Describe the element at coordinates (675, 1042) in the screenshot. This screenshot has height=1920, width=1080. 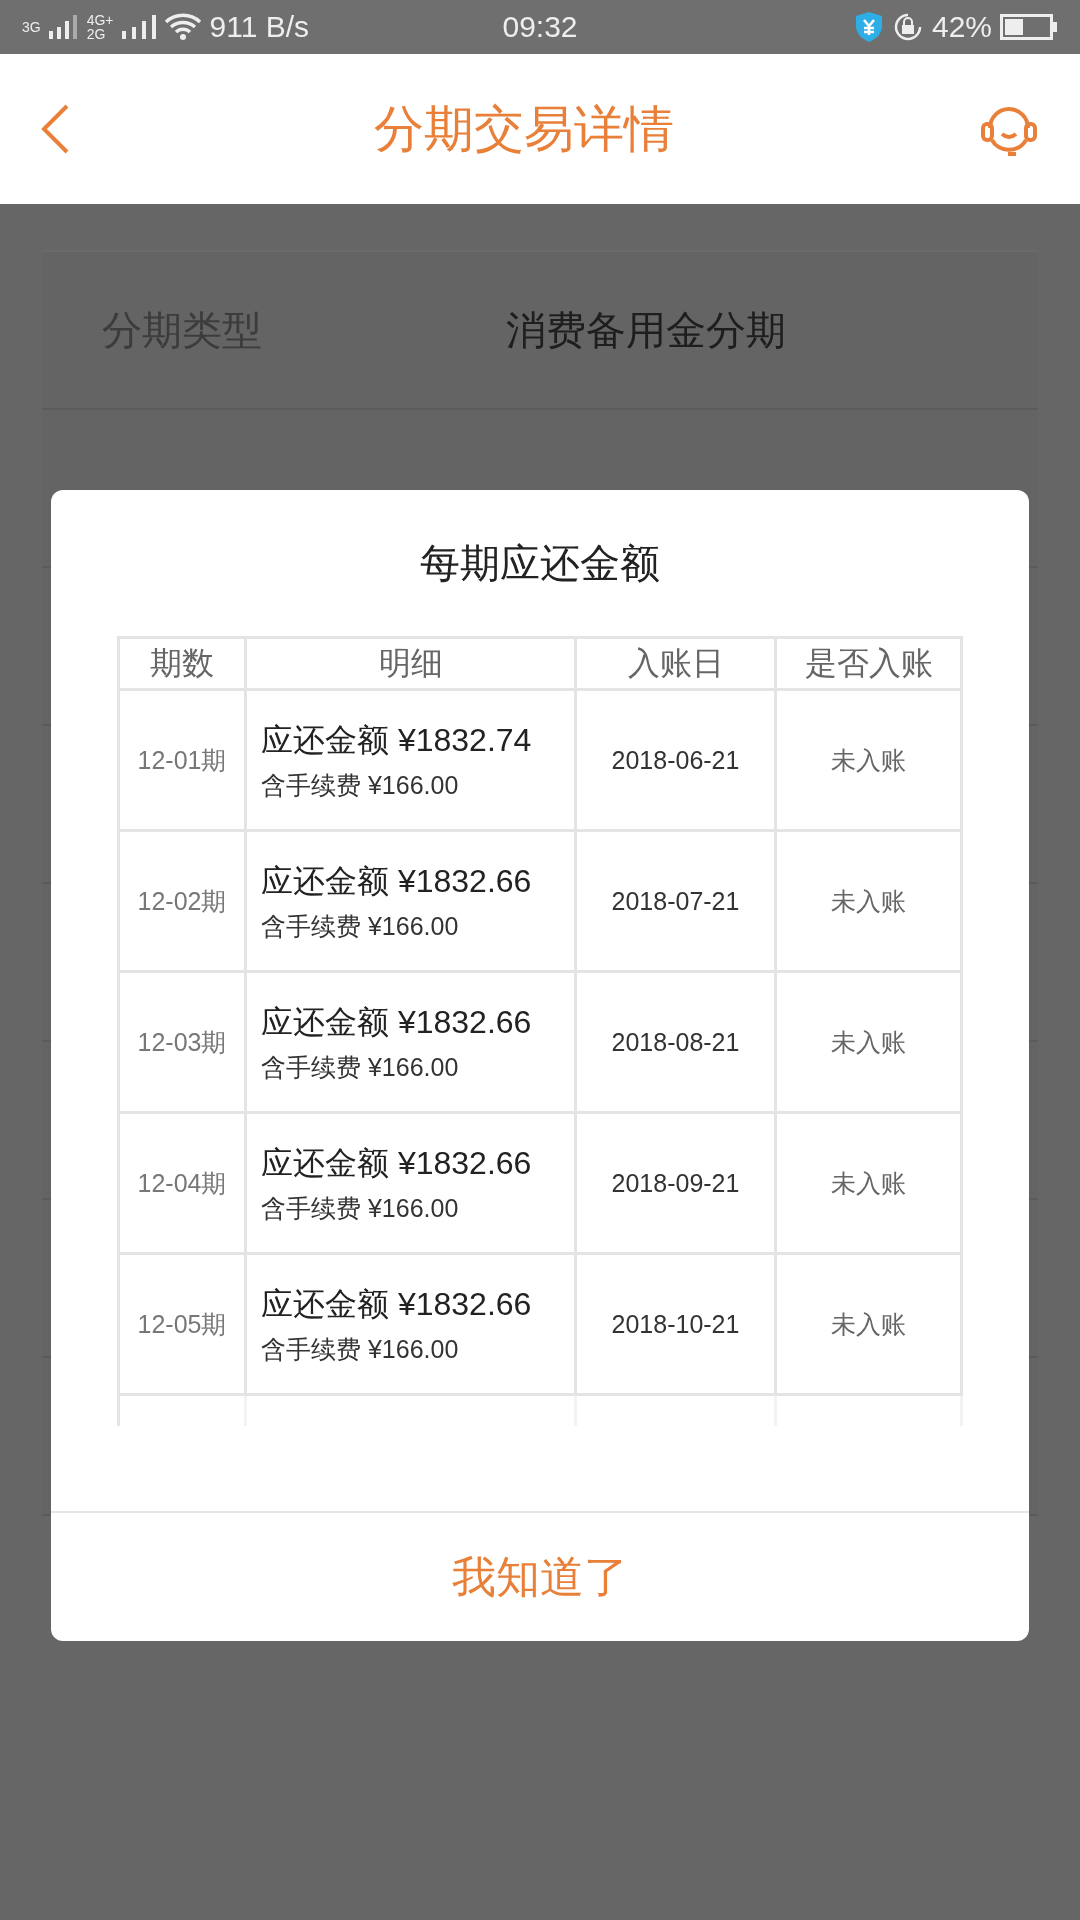
I see `date-cell: 2018-08-21` at that location.